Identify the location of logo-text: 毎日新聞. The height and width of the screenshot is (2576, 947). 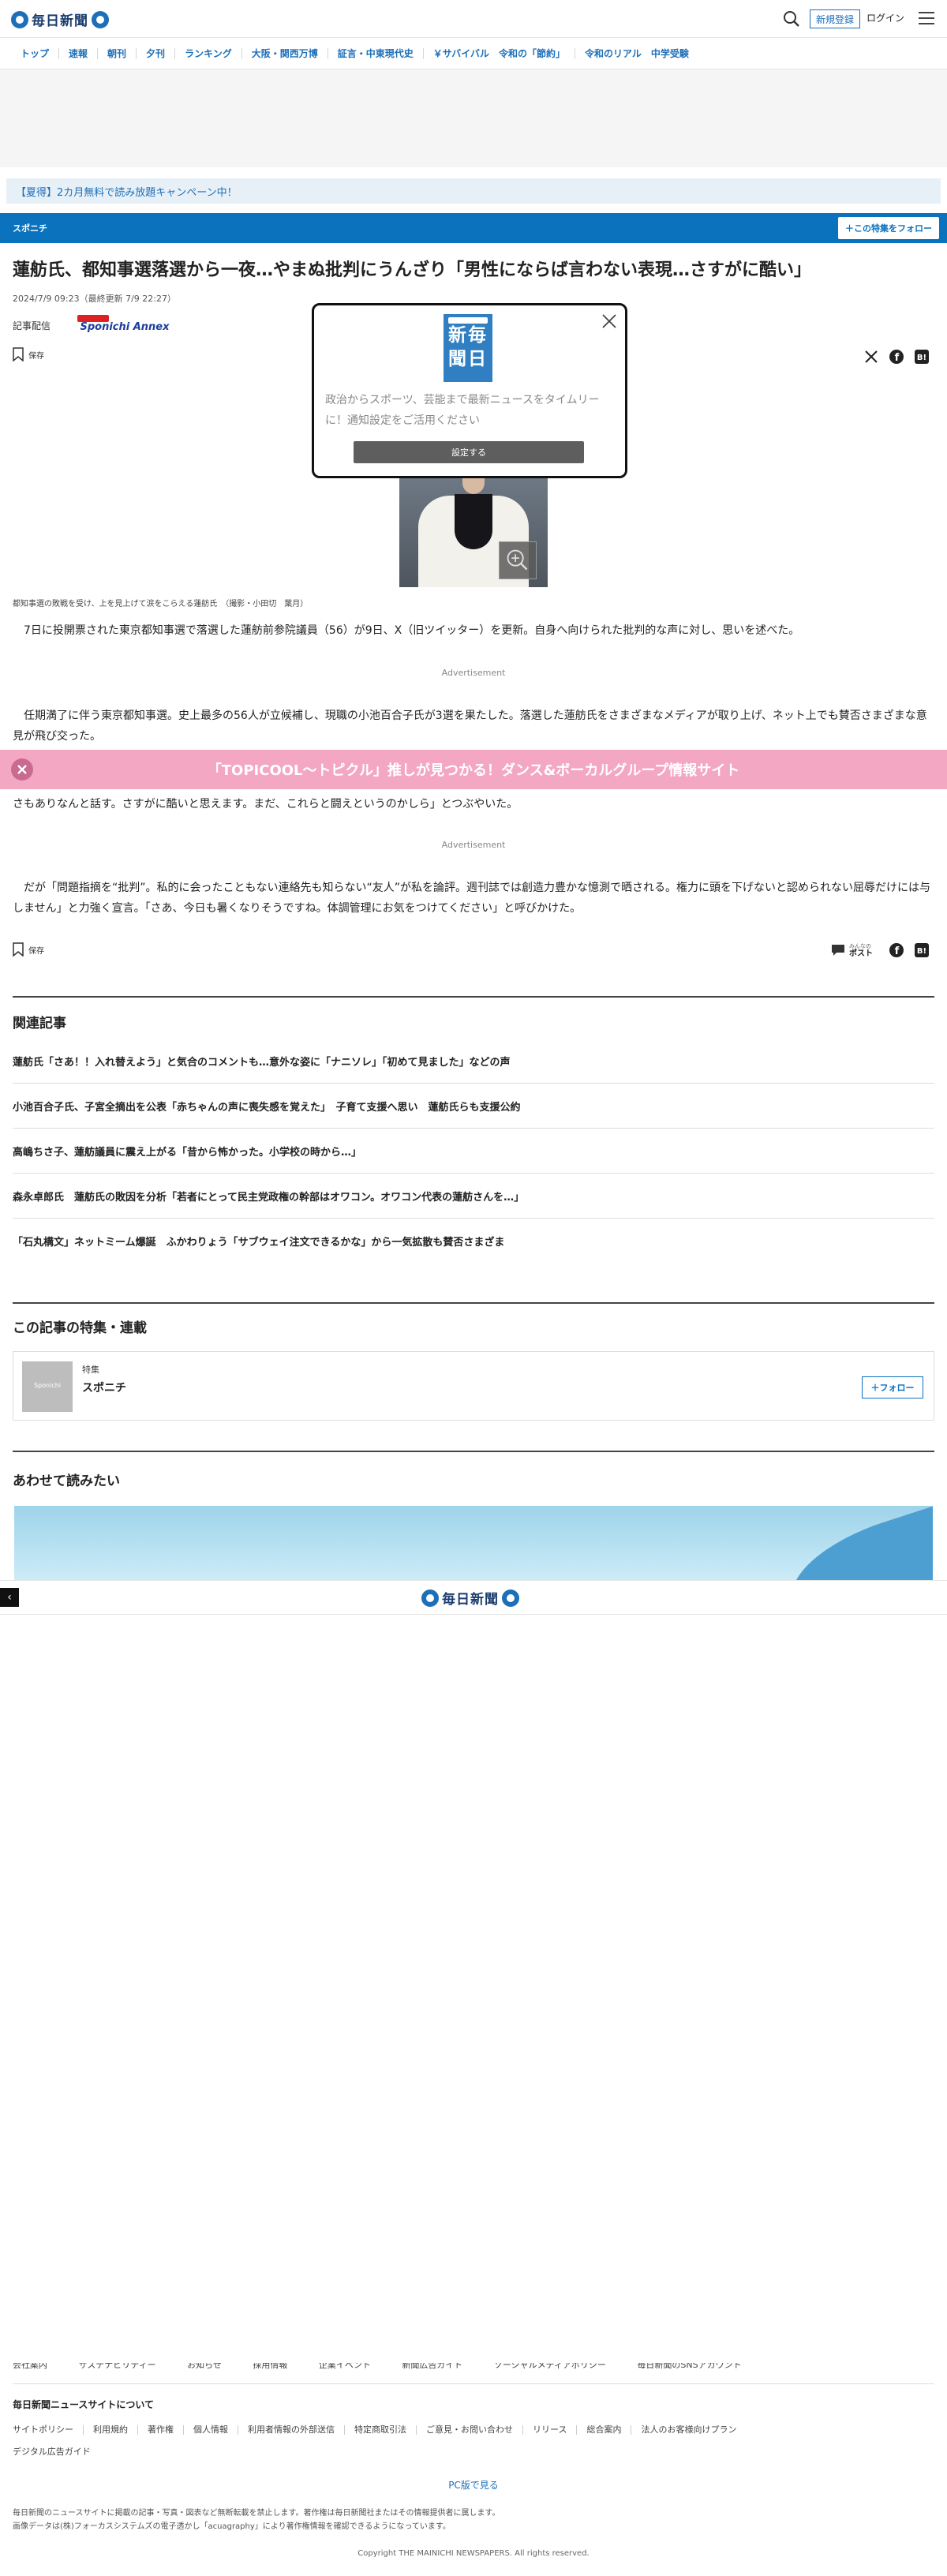
(470, 1600).